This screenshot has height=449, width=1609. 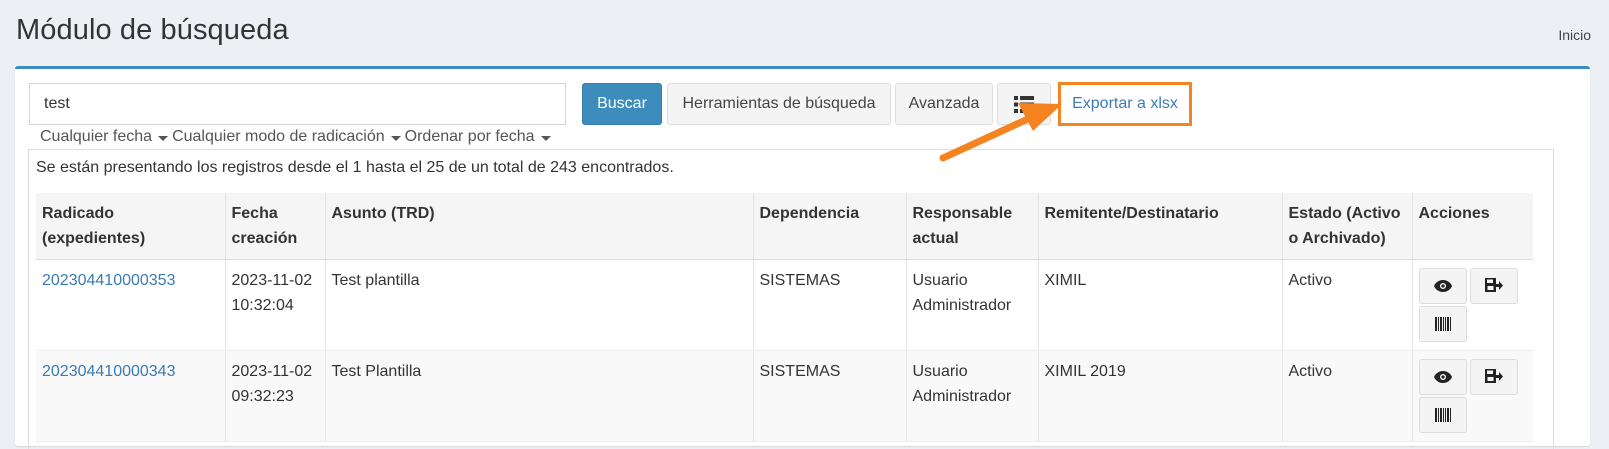 I want to click on mode-filter-label: Cualquier modo de radicación, so click(x=278, y=136).